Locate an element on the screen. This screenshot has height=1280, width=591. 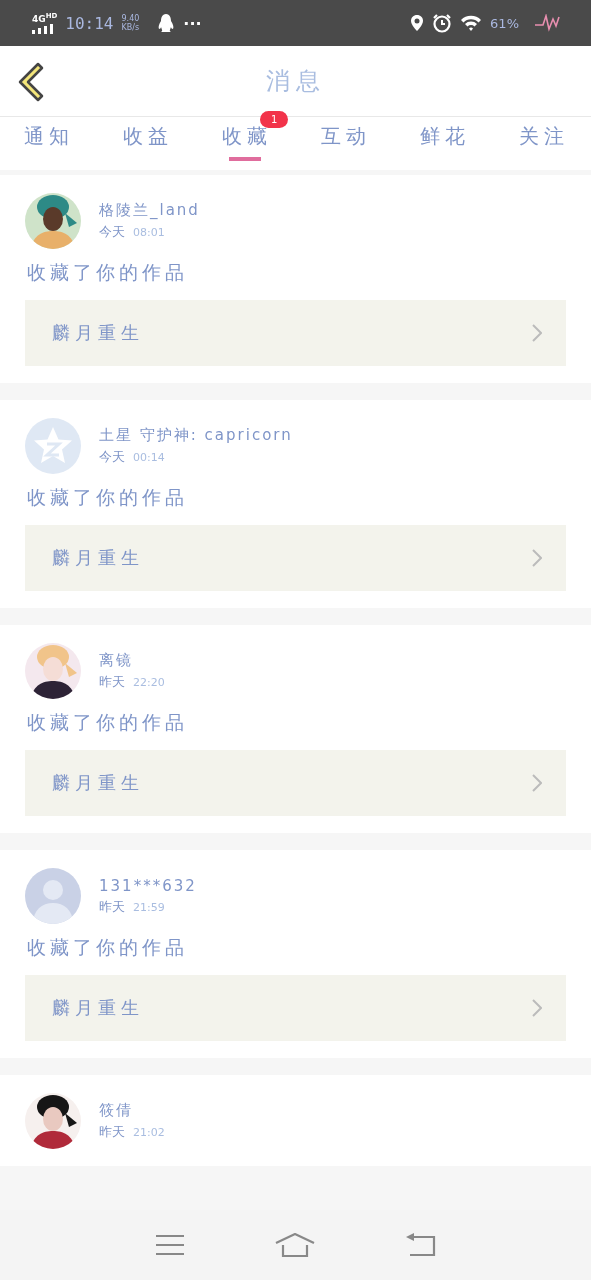
user-name: 格陵兰_land is located at coordinates (149, 210).